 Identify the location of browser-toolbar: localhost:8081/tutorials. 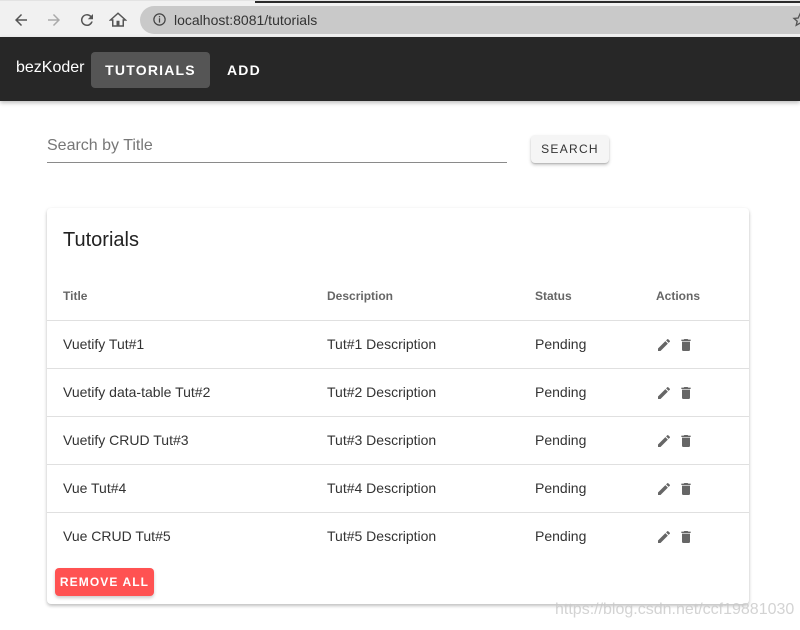
(400, 18).